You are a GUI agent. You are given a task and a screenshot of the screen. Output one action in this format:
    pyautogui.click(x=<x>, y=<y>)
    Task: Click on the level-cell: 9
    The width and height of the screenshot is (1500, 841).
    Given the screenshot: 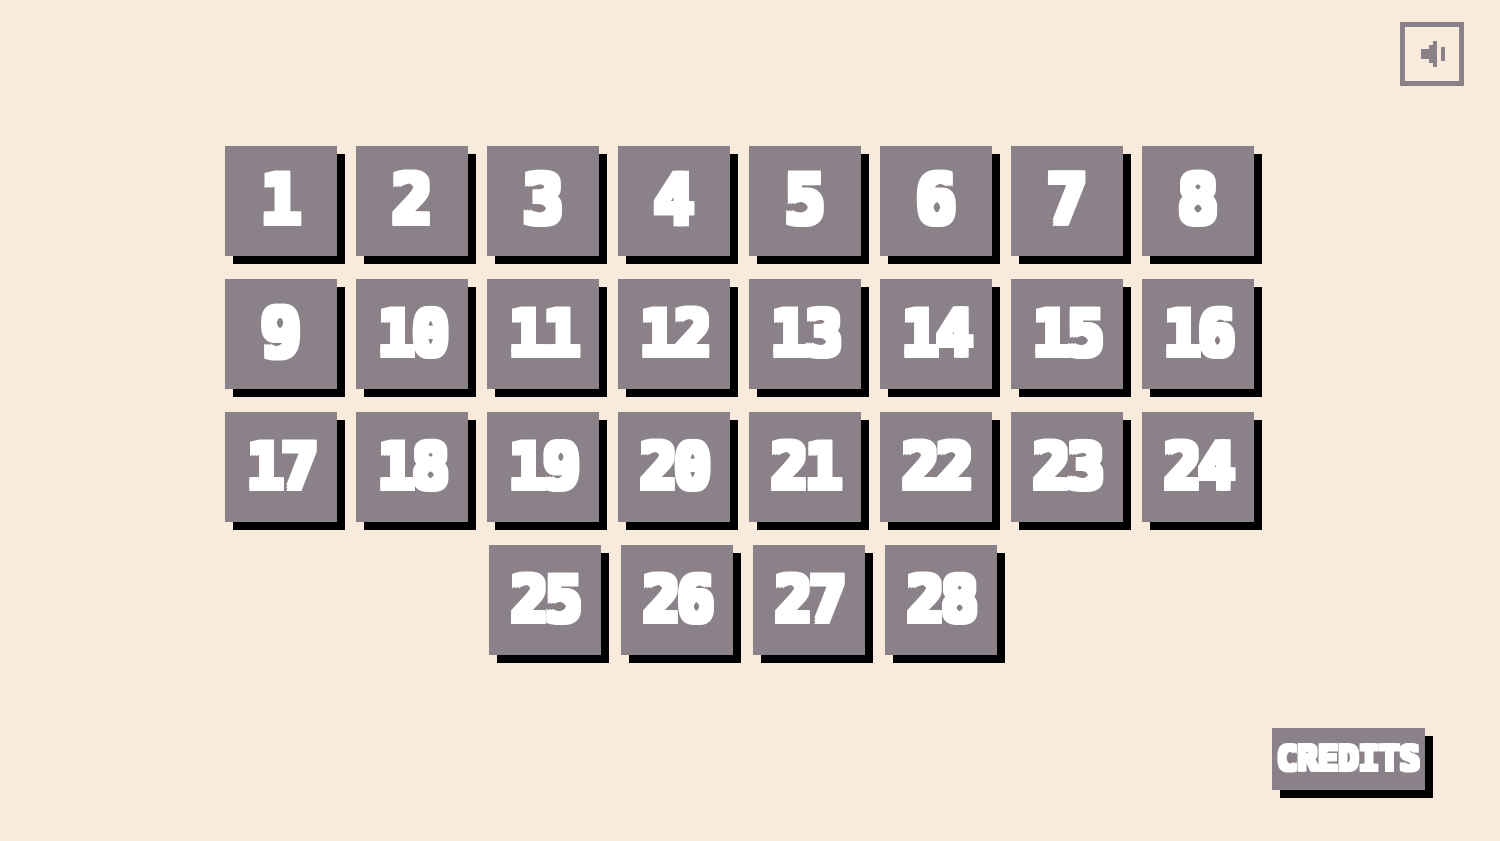 What is the action you would take?
    pyautogui.click(x=290, y=345)
    